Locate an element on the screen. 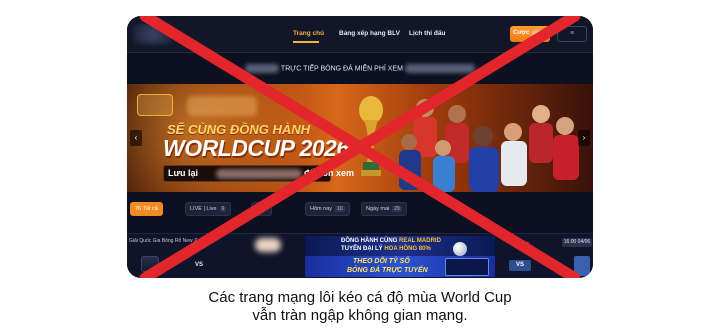 This screenshot has height=335, width=720. bet-button: Cược is located at coordinates (530, 34).